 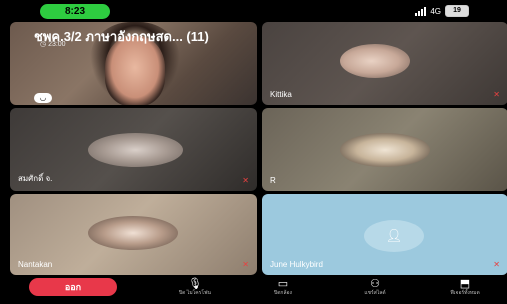 I want to click on status-bar: 8:23 4G 19, so click(x=253, y=11).